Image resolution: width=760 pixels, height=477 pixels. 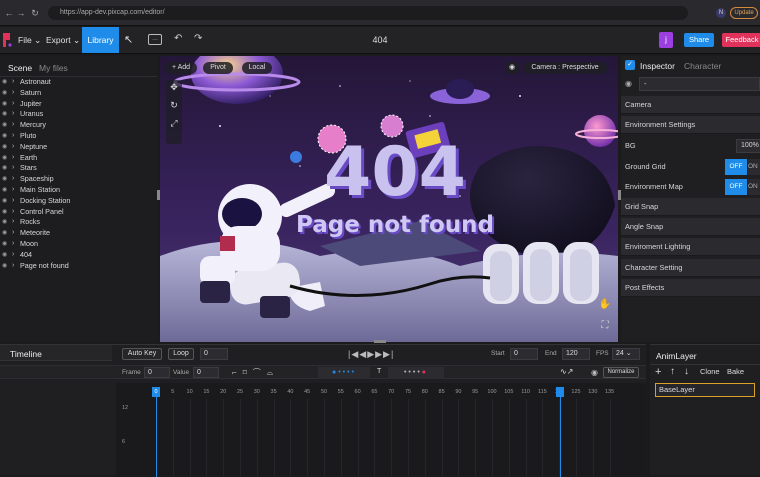 What do you see at coordinates (705, 390) in the screenshot?
I see `layer-item-base: BaseLayer` at bounding box center [705, 390].